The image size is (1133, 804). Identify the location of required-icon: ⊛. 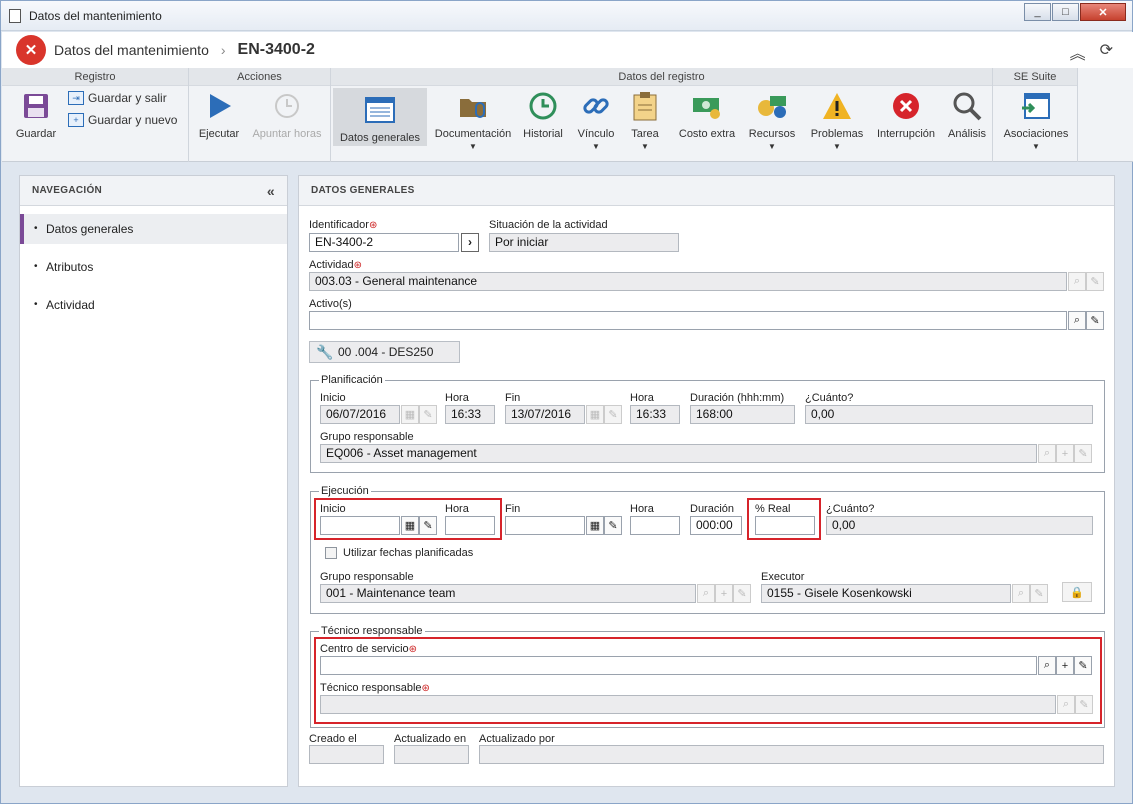
(358, 265).